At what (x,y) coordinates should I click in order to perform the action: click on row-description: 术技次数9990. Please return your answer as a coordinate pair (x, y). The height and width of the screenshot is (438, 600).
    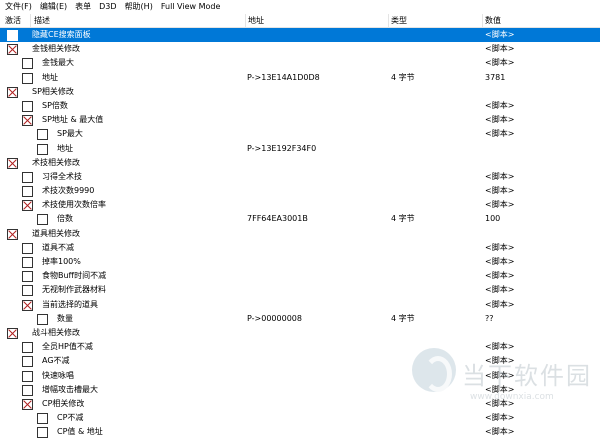
    Looking at the image, I should click on (68, 191).